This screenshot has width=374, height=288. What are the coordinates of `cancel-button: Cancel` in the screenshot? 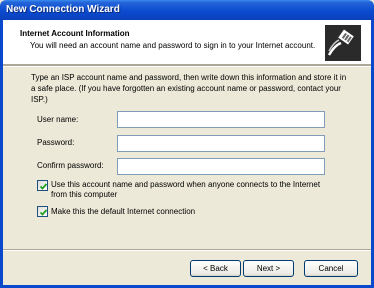 It's located at (331, 268).